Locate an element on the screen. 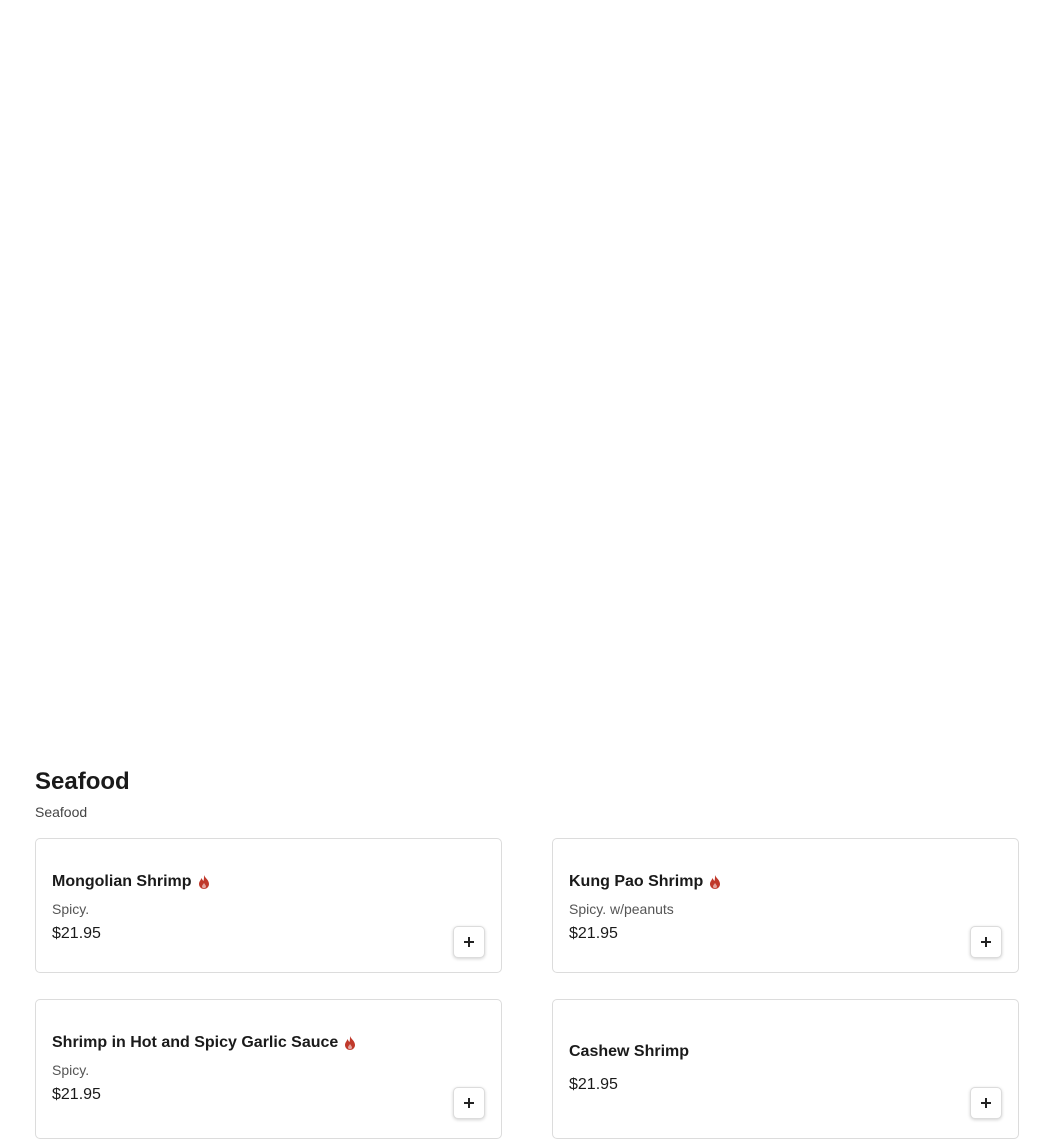 The height and width of the screenshot is (1139, 1050). menu-item-name: Cashew Shrimp is located at coordinates (629, 1051).